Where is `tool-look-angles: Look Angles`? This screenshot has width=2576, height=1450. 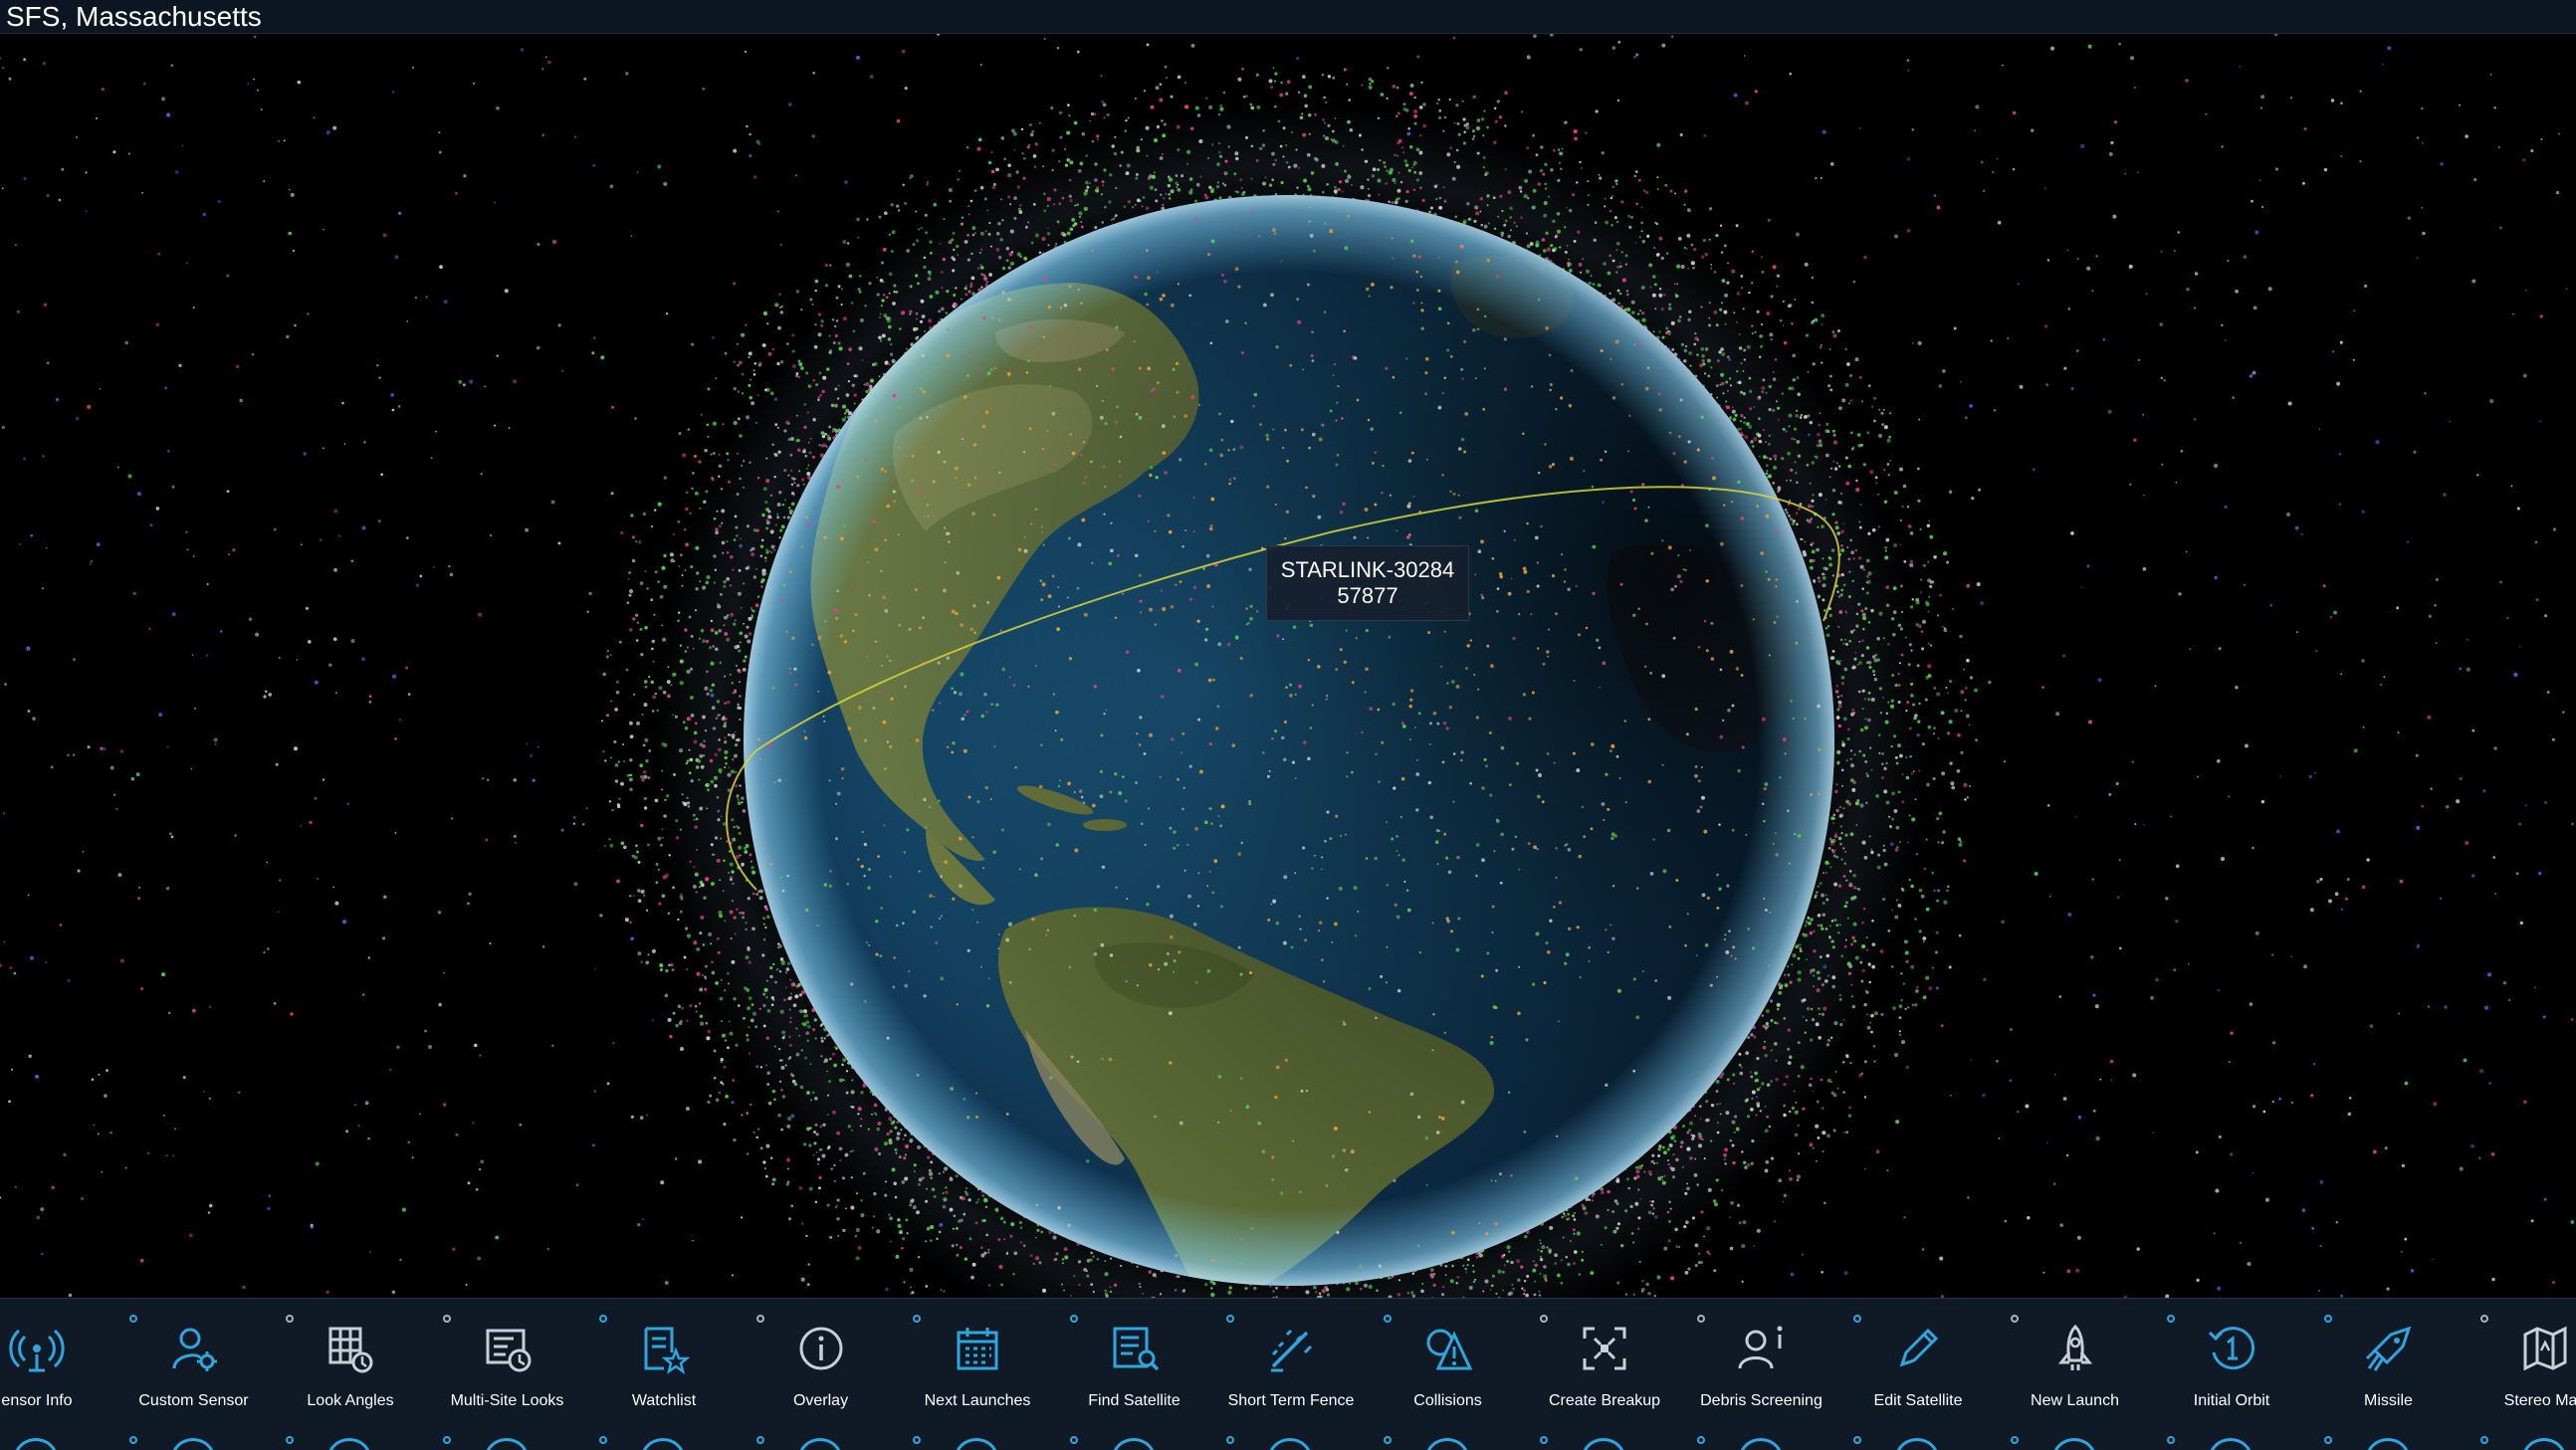 tool-look-angles: Look Angles is located at coordinates (350, 1363).